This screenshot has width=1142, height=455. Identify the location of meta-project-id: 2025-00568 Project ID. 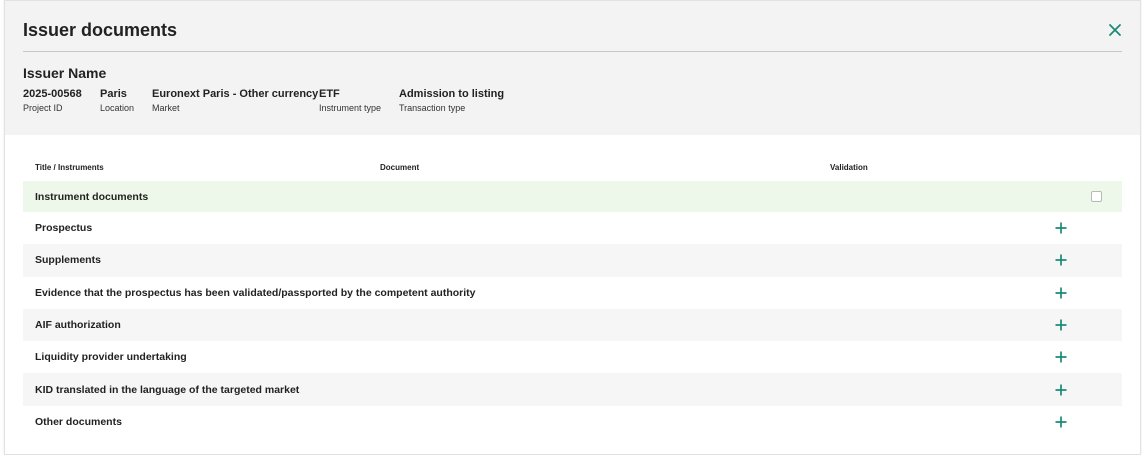
(52, 100).